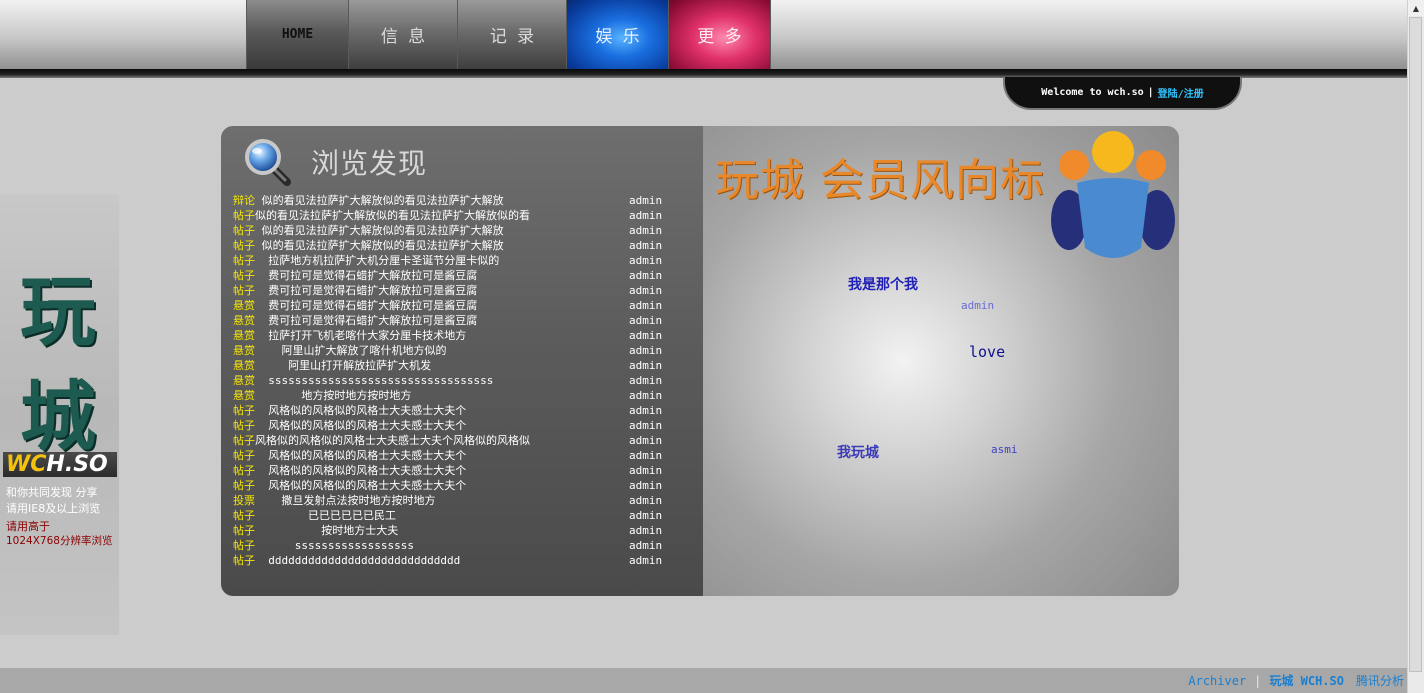 The width and height of the screenshot is (1424, 693). What do you see at coordinates (1217, 681) in the screenshot?
I see `archiver-link: Archiver` at bounding box center [1217, 681].